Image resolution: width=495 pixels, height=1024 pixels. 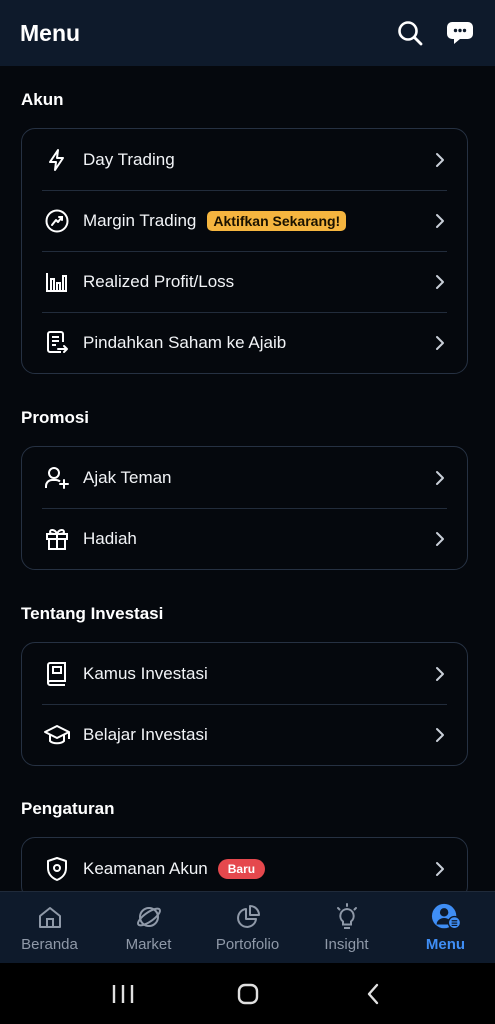 What do you see at coordinates (185, 342) in the screenshot?
I see `menu-item-label: Pindahkan Saham ke Ajaib` at bounding box center [185, 342].